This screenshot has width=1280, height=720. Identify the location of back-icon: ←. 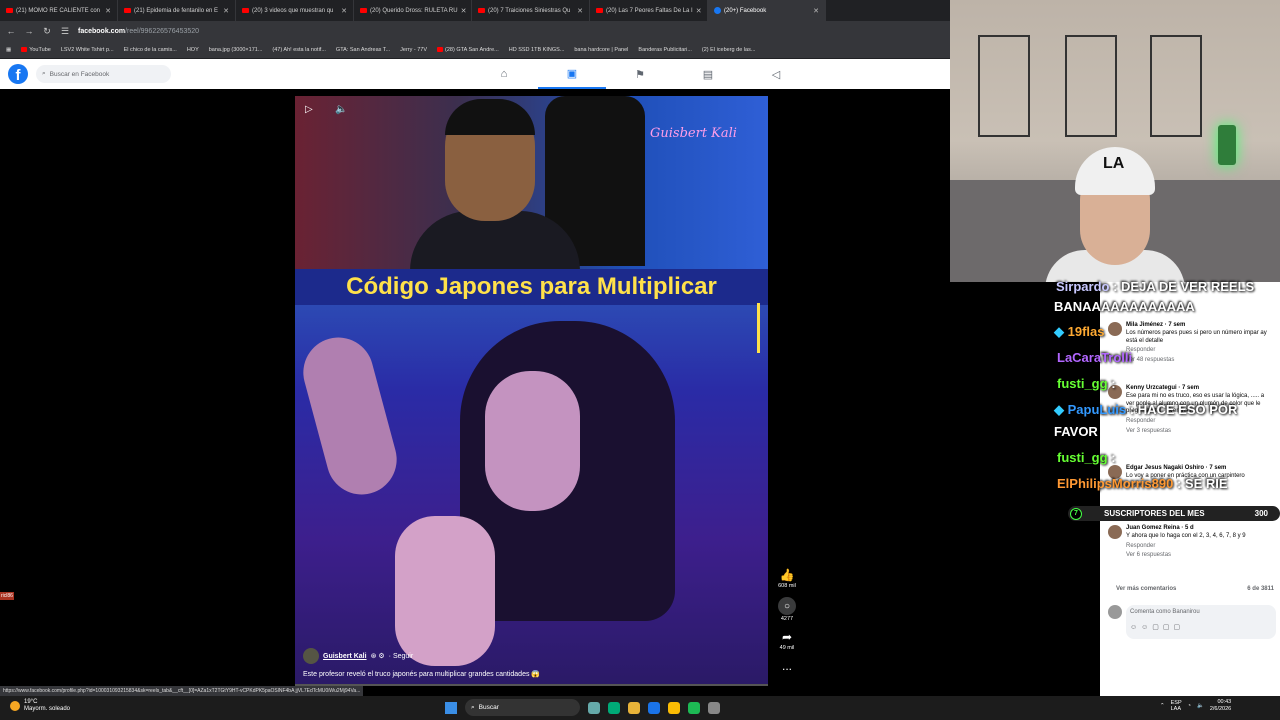
(11, 31).